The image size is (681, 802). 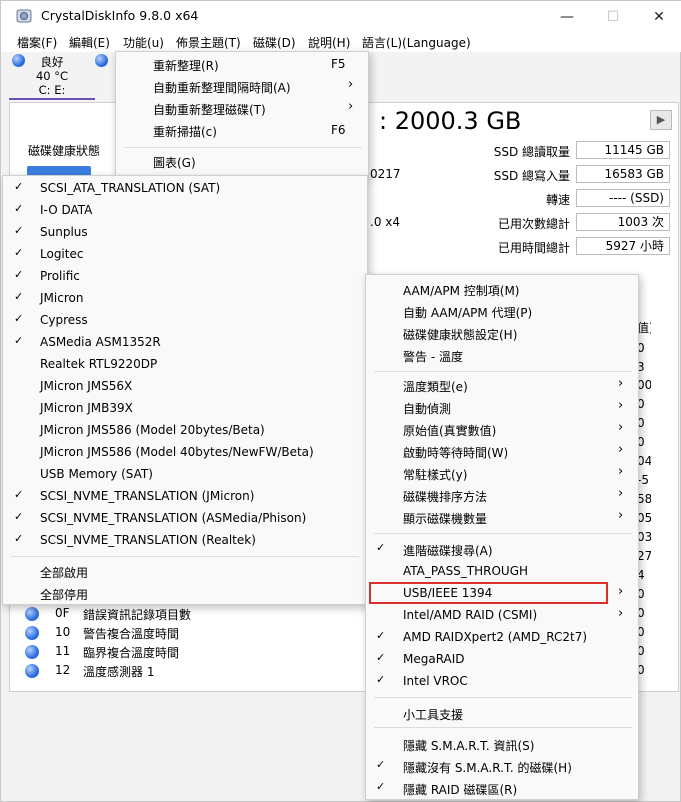 What do you see at coordinates (502, 615) in the screenshot?
I see `menu-item-intel-amd-raid: Intel/AMD RAID (CSMI) ›` at bounding box center [502, 615].